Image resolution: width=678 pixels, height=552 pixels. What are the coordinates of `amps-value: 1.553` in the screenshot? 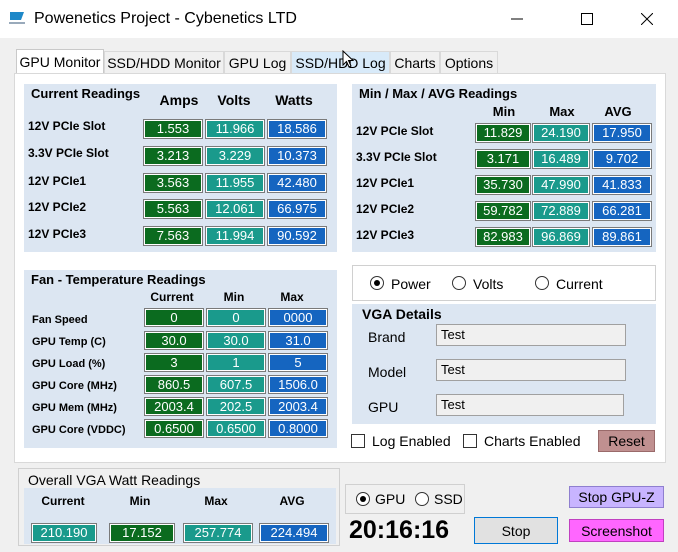 It's located at (173, 129).